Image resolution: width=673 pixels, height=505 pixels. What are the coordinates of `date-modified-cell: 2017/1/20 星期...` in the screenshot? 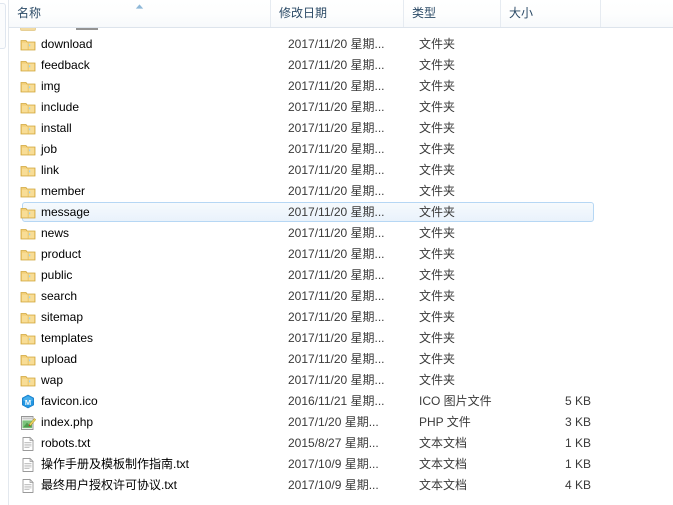 It's located at (333, 422).